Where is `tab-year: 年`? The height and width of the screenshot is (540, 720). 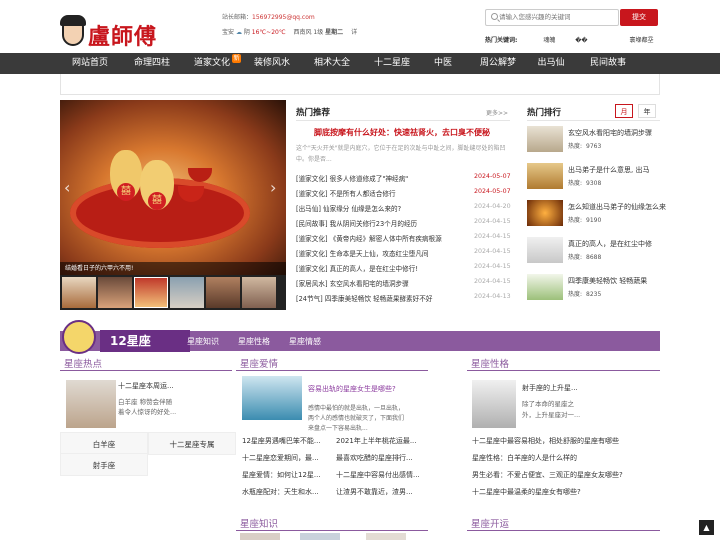 tab-year: 年 is located at coordinates (647, 111).